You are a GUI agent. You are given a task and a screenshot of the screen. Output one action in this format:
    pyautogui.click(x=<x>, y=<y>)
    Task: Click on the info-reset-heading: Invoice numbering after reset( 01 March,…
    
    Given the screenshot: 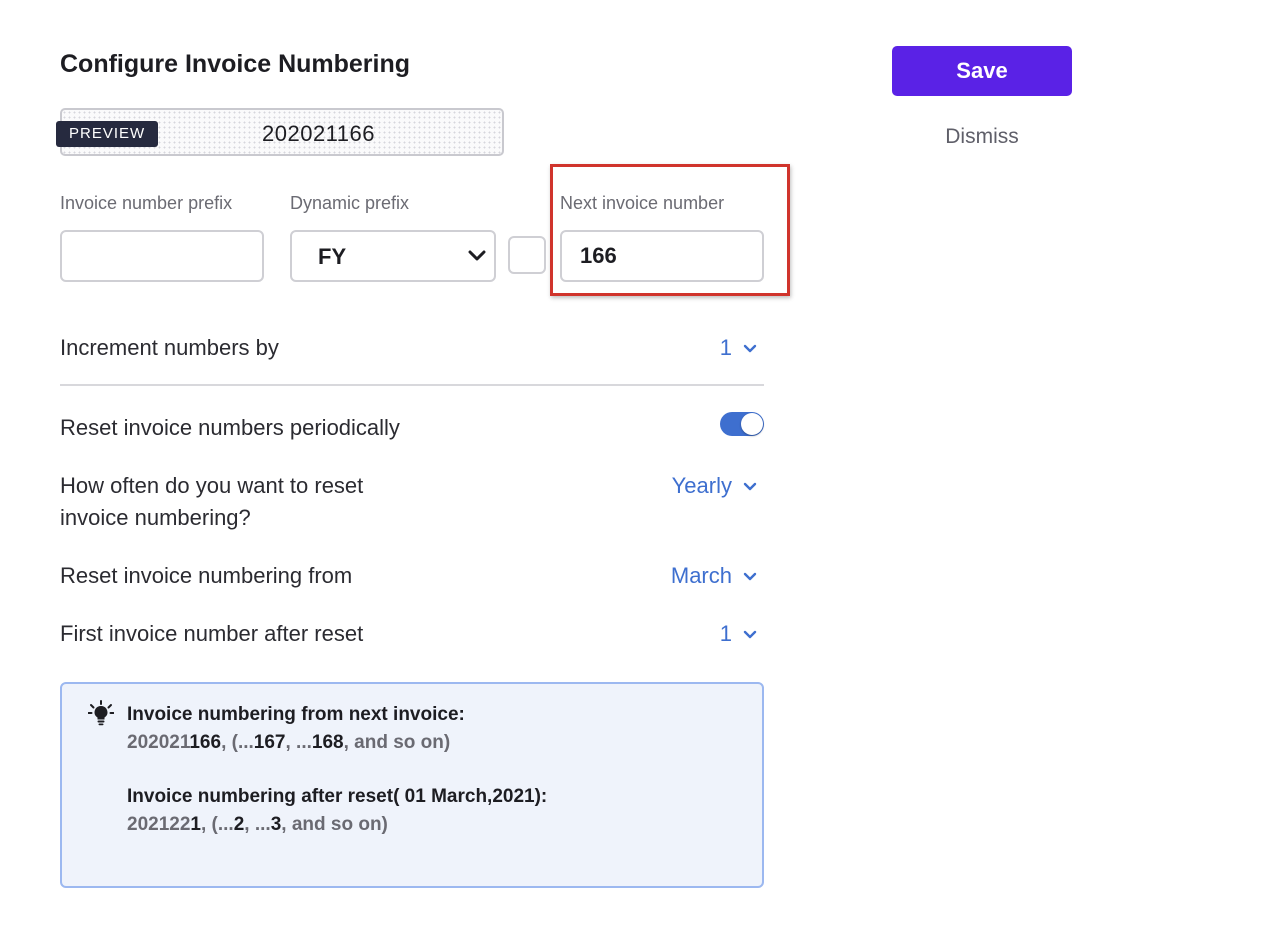 What is the action you would take?
    pyautogui.click(x=337, y=796)
    